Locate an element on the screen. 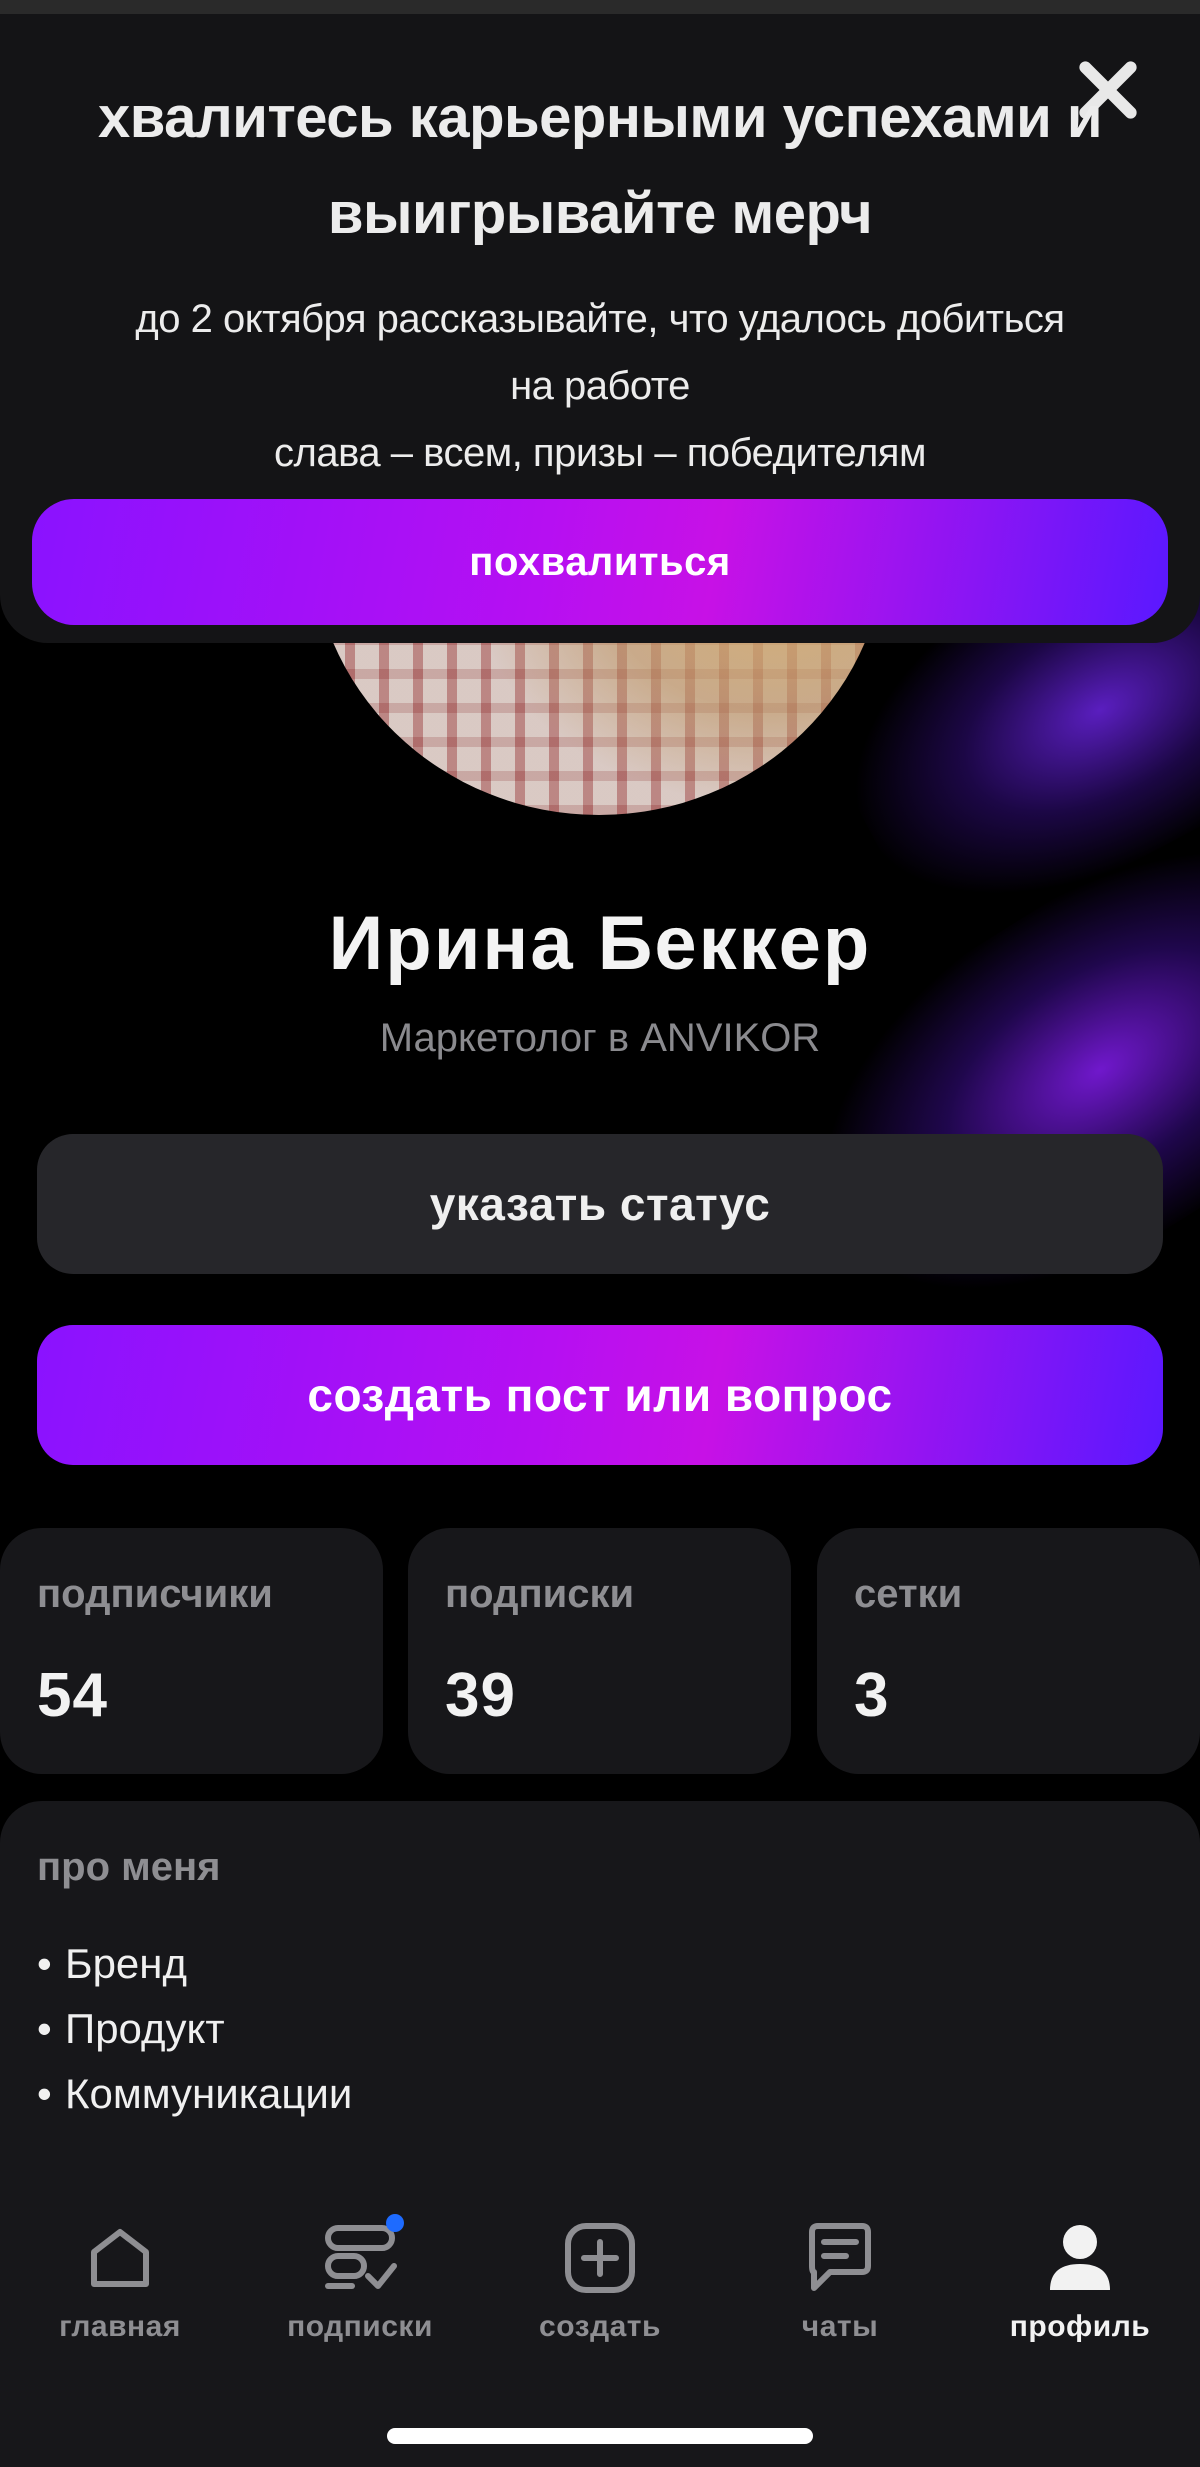 The image size is (1200, 2467). about-list: • Бренд • Продукт • Коммуникации is located at coordinates (194, 2028).